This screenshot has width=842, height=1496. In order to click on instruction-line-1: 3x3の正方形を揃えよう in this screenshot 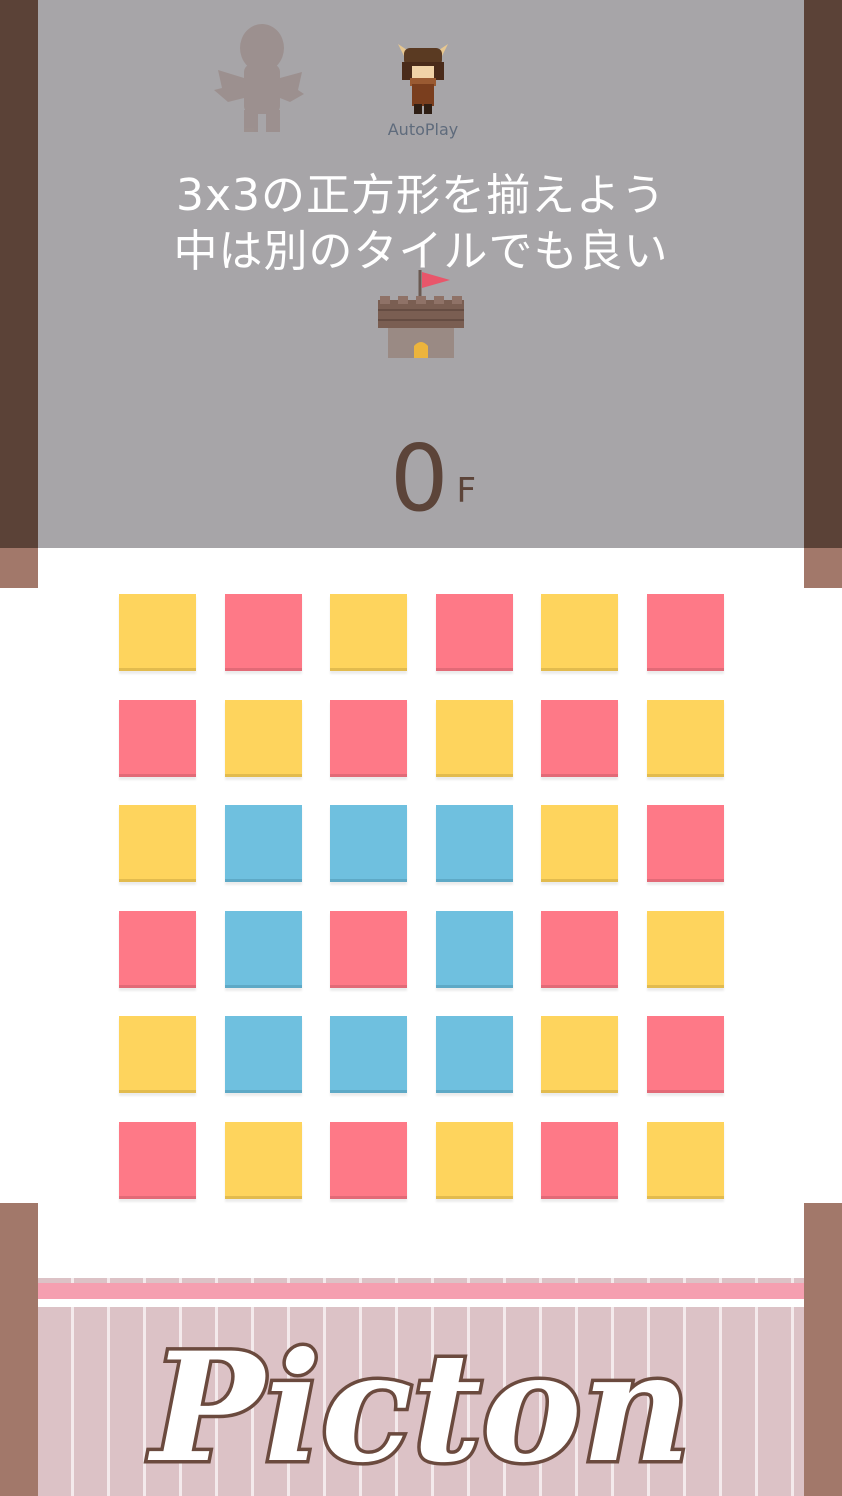, I will do `click(421, 195)`.